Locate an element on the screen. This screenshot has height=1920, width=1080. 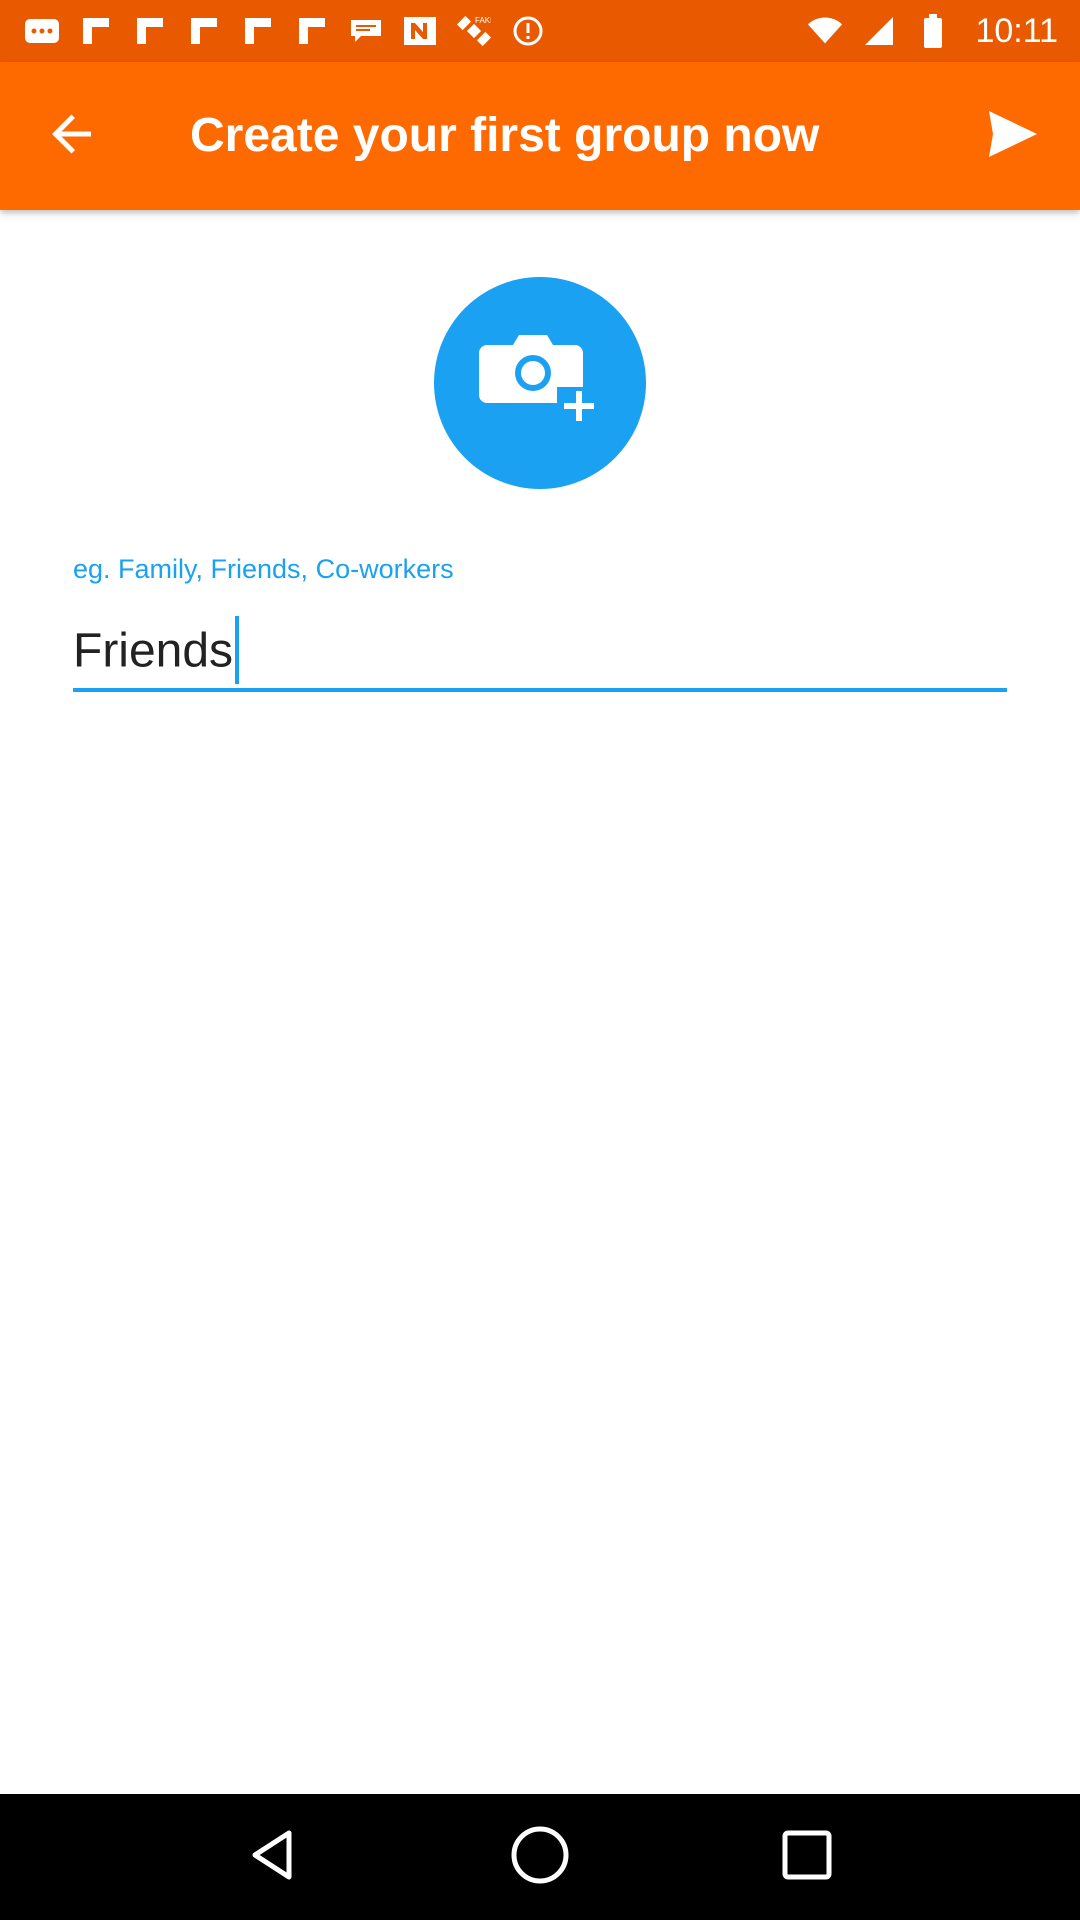
group-name-input: Friends is located at coordinates (156, 652).